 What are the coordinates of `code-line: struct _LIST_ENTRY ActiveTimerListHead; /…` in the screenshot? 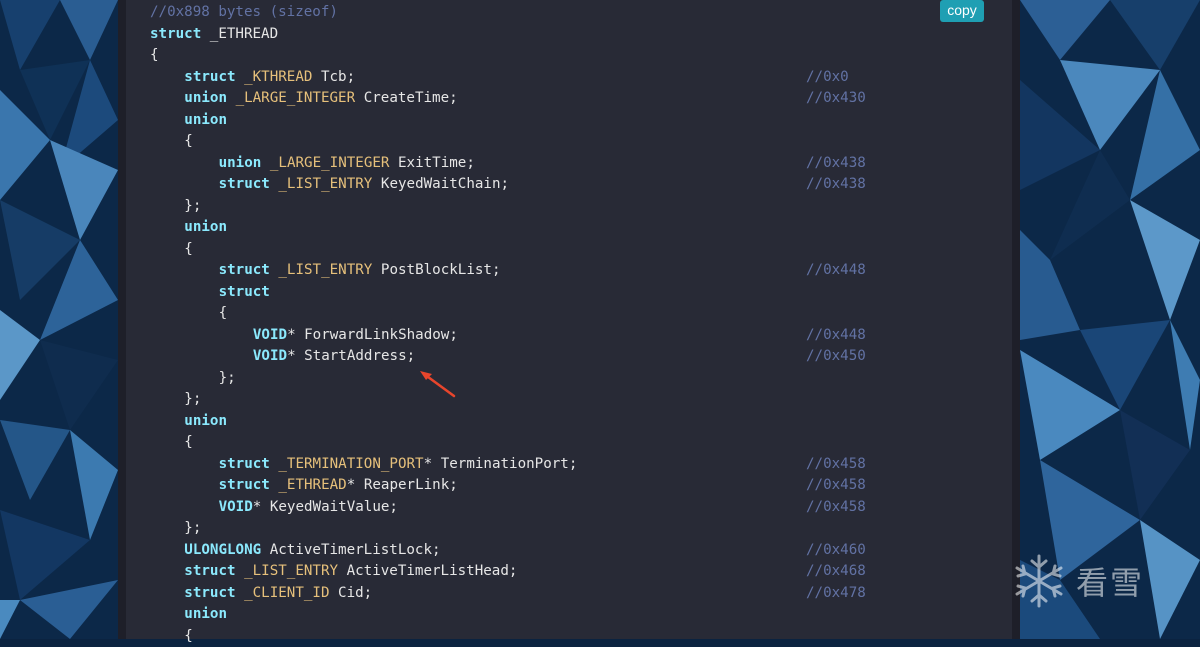 It's located at (510, 572).